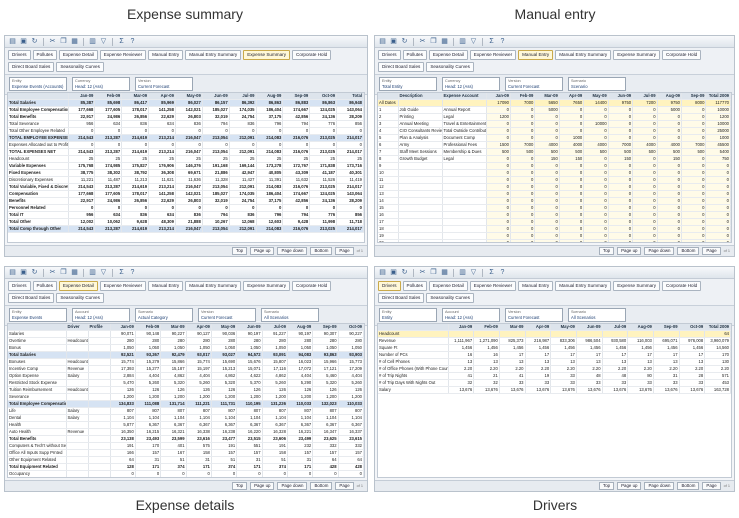  Describe the element at coordinates (414, 286) in the screenshot. I see `tab-pollutes: Pollutes` at that location.